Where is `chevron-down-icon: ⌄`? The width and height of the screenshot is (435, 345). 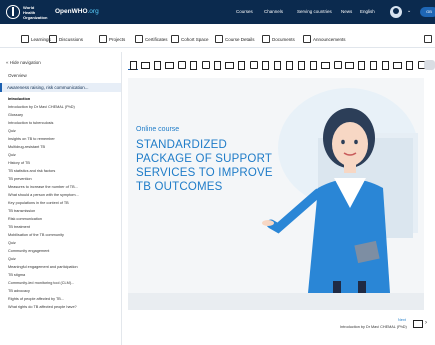 chevron-down-icon: ⌄ is located at coordinates (409, 11).